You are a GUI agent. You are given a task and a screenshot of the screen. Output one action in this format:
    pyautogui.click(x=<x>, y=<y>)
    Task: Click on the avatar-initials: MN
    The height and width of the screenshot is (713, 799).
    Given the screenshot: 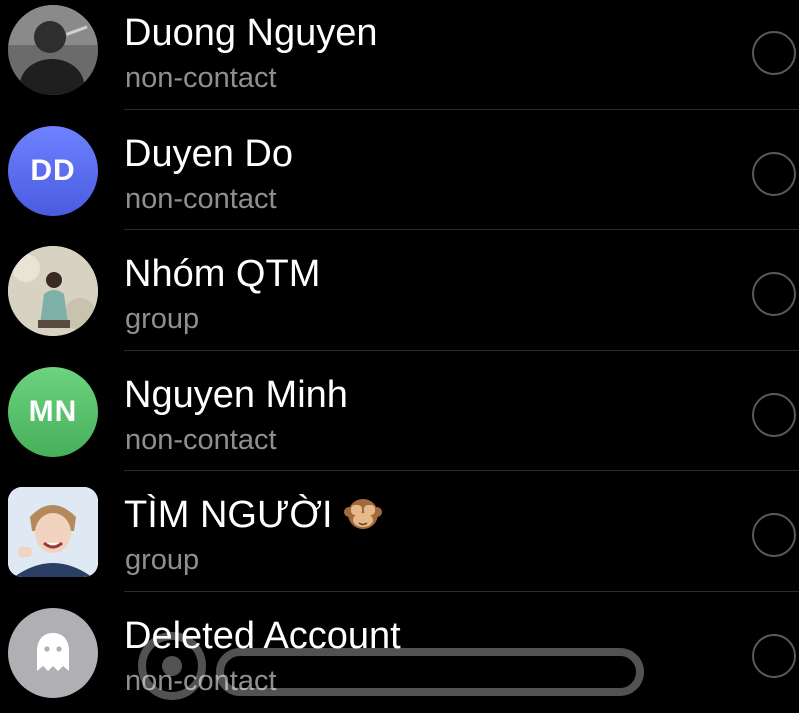 What is the action you would take?
    pyautogui.click(x=53, y=411)
    